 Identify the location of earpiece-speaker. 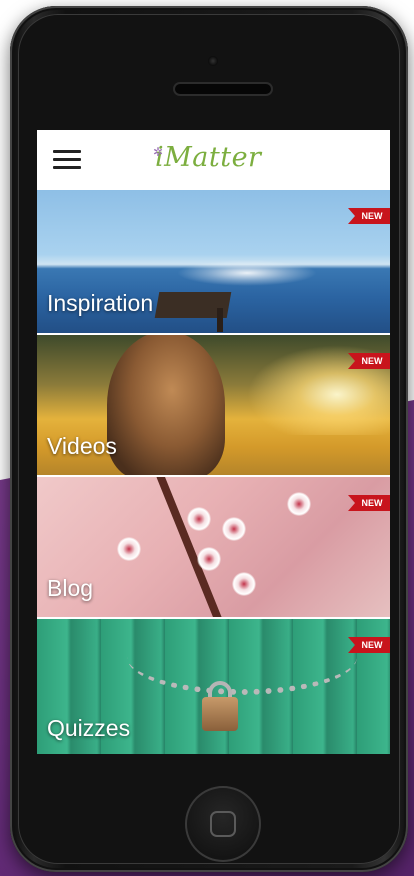
(223, 89).